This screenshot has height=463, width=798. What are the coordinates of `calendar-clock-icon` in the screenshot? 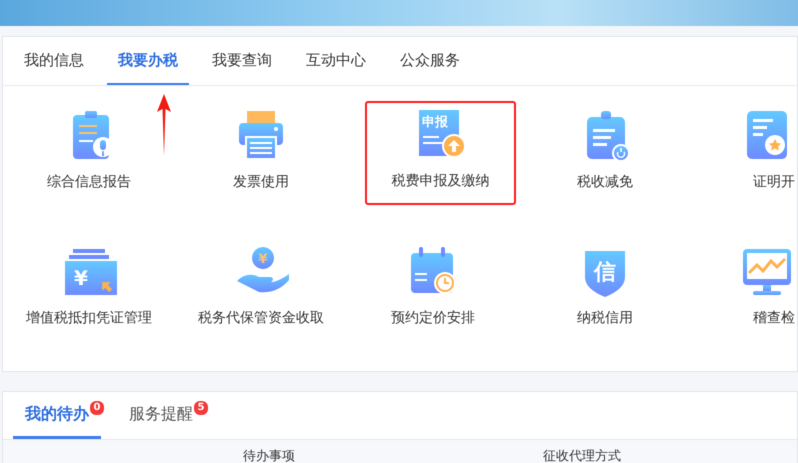 It's located at (433, 270).